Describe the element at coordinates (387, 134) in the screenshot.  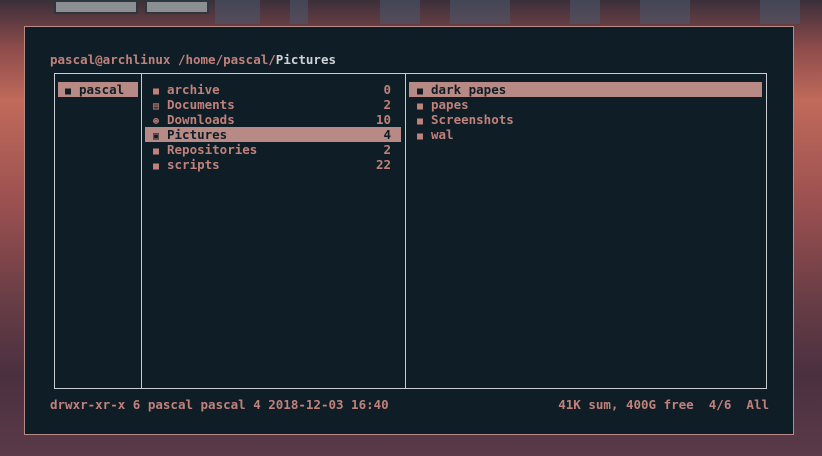
I see `item-count: 4` at that location.